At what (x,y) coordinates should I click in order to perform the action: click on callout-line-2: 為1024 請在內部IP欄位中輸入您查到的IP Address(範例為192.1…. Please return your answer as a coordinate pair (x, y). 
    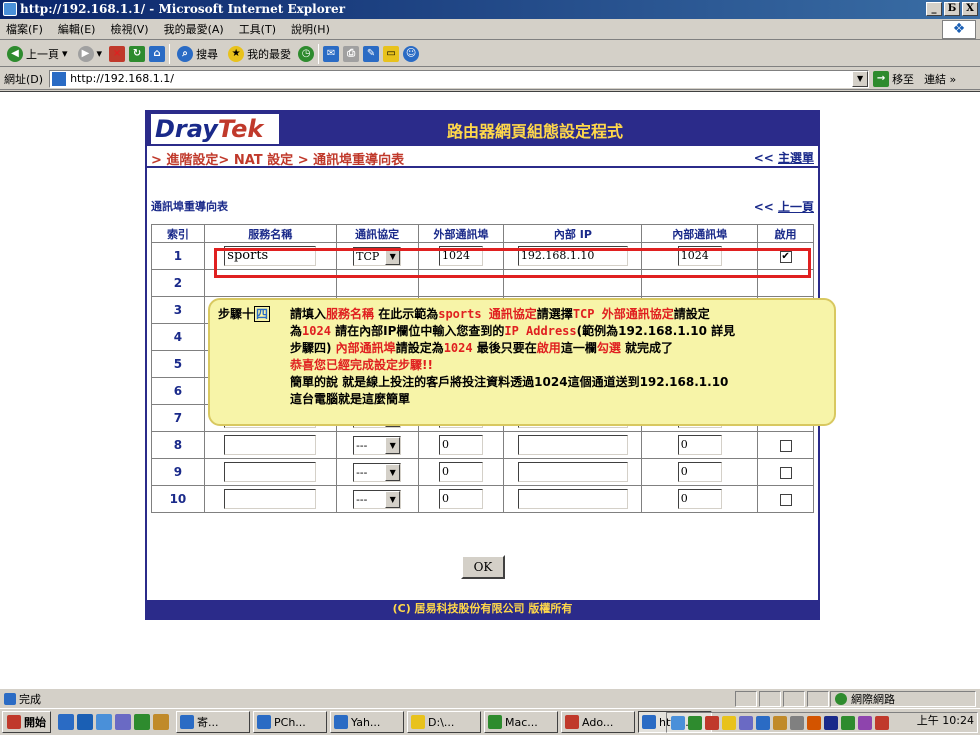
    Looking at the image, I should click on (513, 331).